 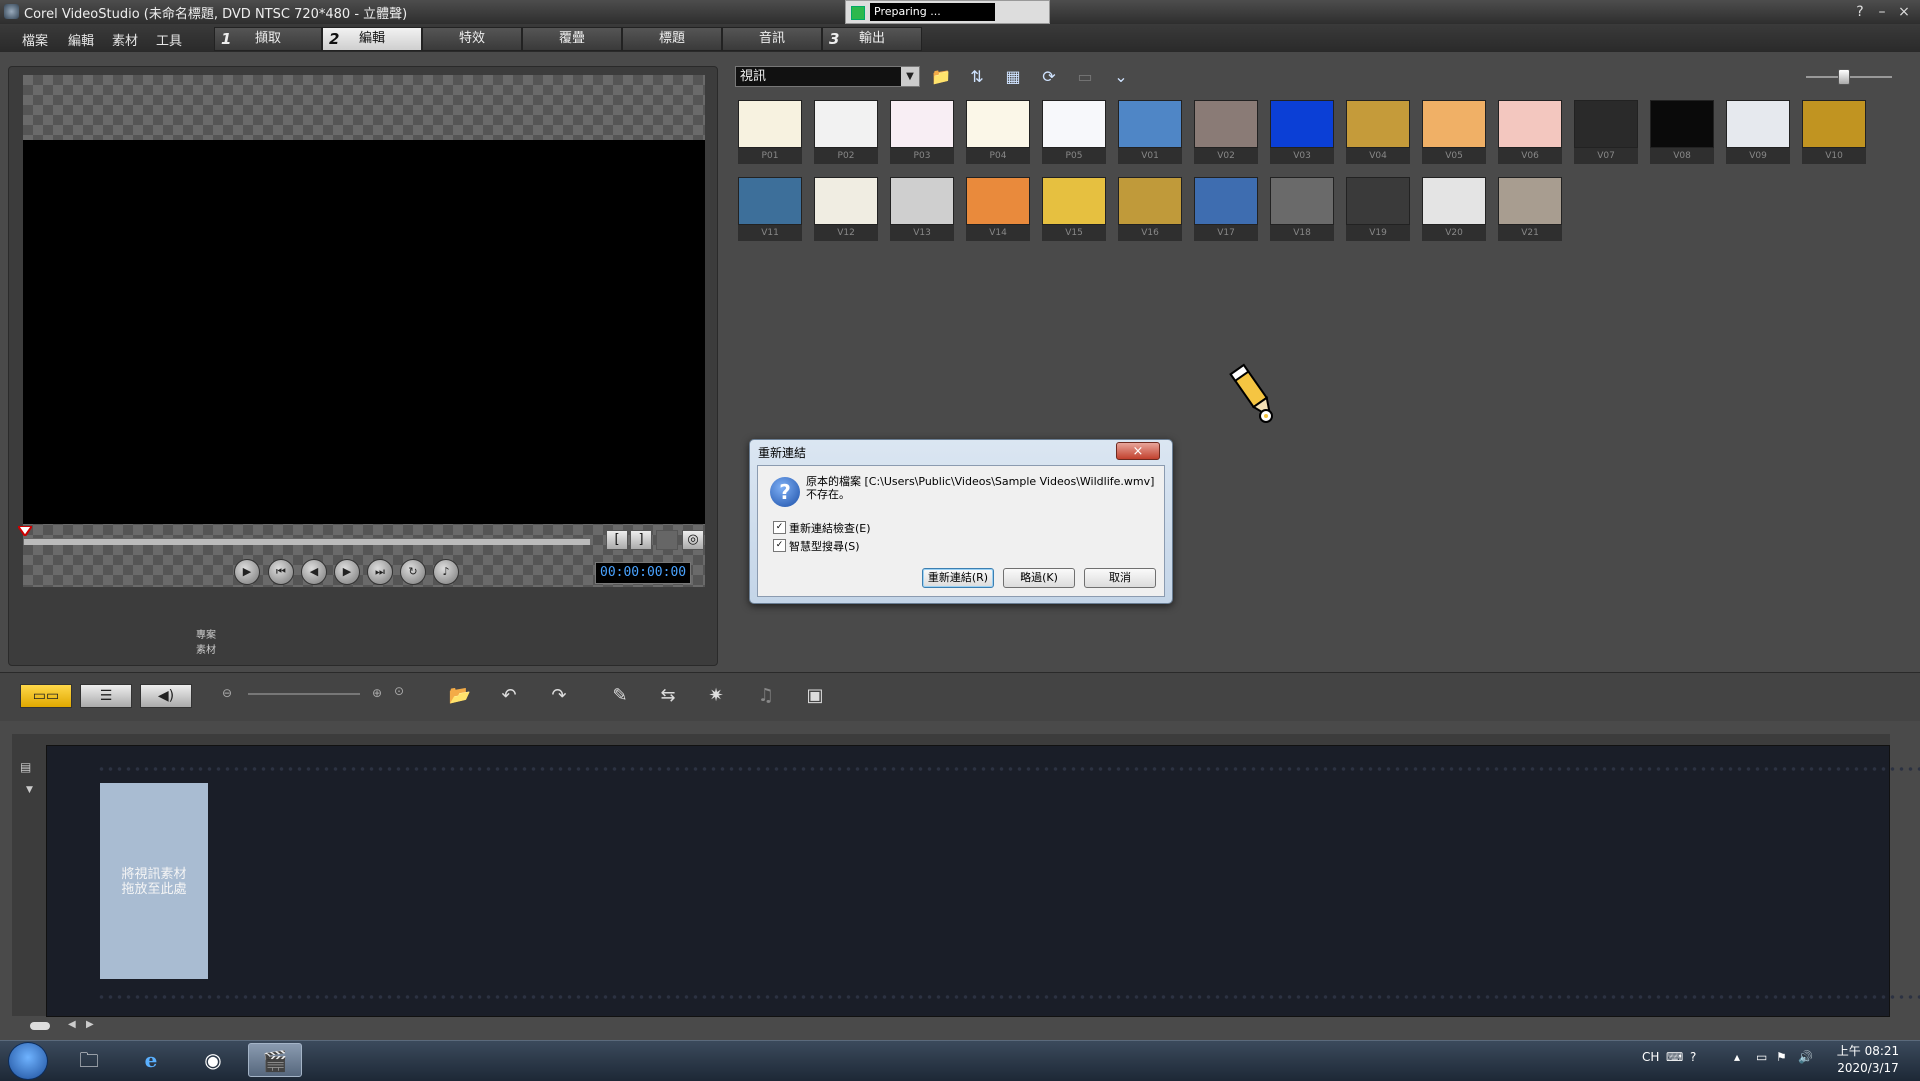 I want to click on split-clip-button, so click(x=667, y=540).